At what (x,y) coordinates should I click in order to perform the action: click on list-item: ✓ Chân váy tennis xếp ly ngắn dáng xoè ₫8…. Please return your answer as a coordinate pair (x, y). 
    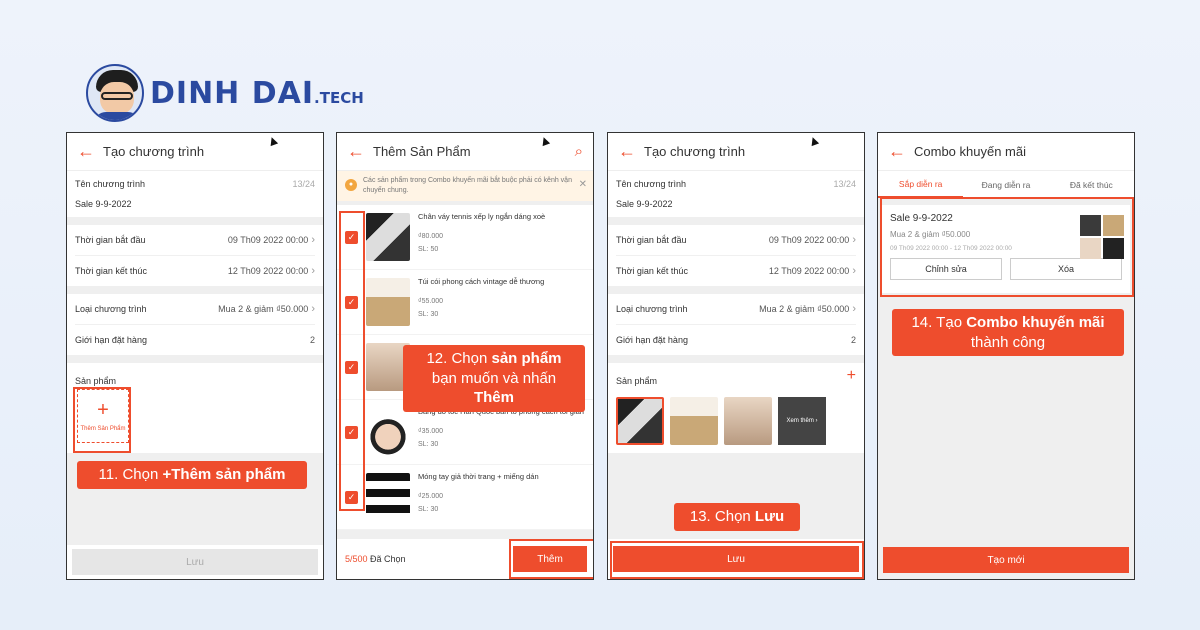
    Looking at the image, I should click on (465, 237).